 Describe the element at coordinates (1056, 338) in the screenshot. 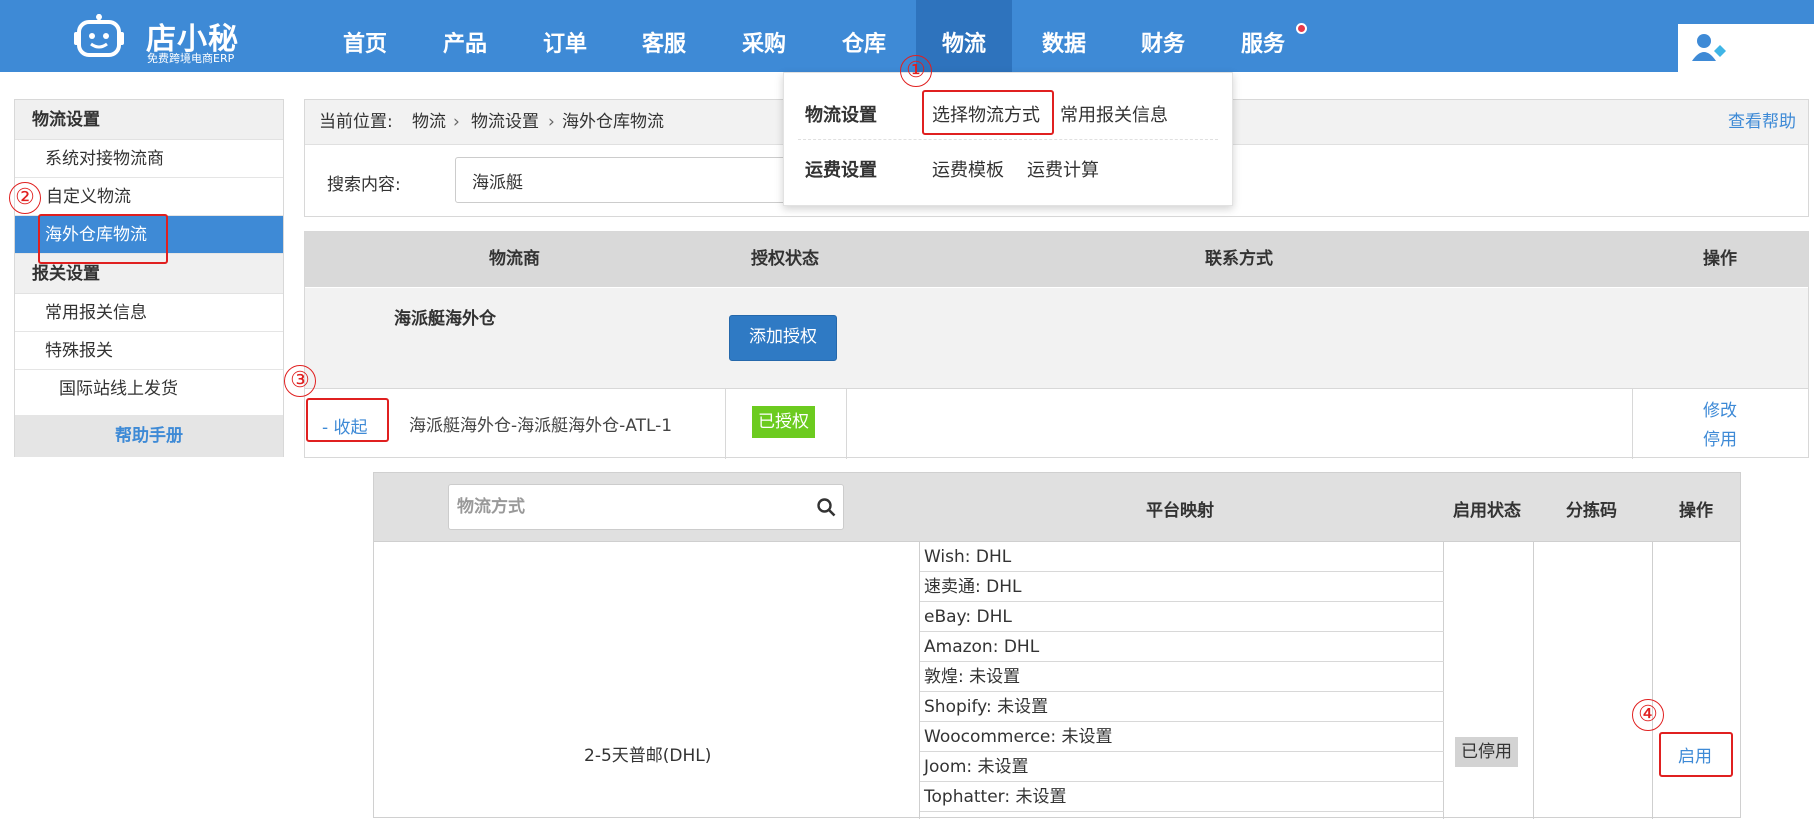

I see `provider-group-row: 海派艇海外仓 添加授权` at that location.